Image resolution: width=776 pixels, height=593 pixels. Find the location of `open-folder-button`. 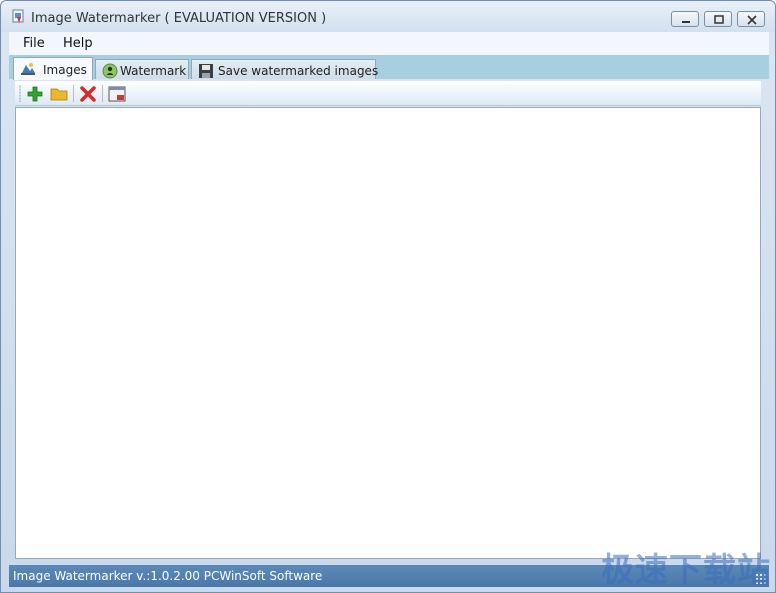

open-folder-button is located at coordinates (59, 94).